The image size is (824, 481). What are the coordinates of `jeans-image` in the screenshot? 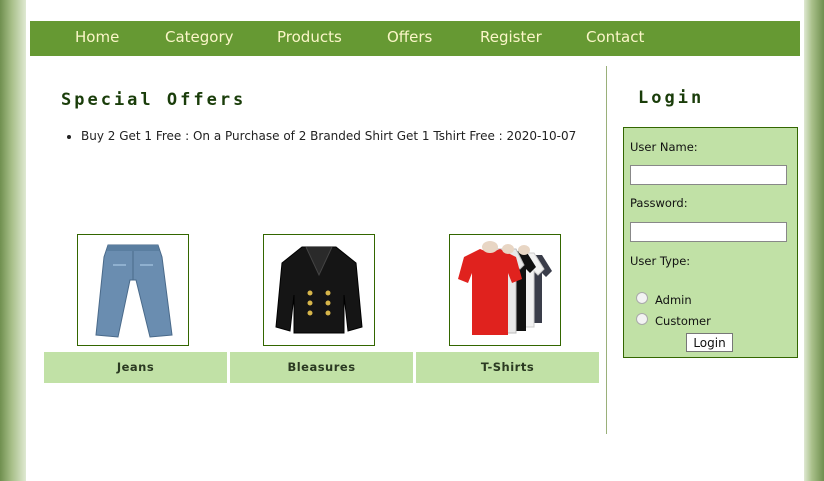 It's located at (133, 290).